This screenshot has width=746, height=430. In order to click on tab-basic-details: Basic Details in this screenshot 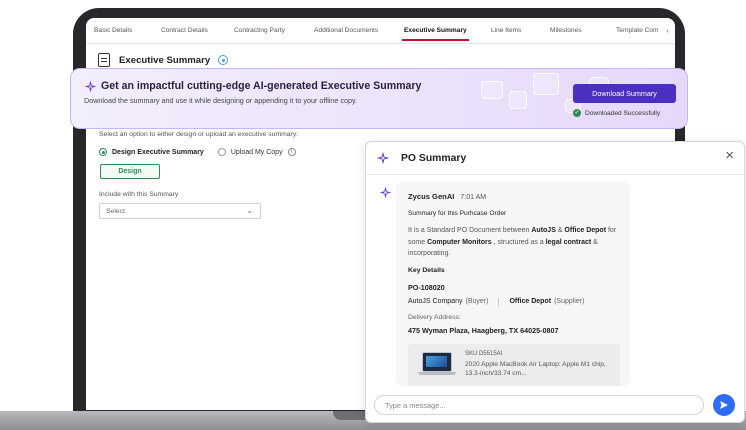, I will do `click(113, 30)`.